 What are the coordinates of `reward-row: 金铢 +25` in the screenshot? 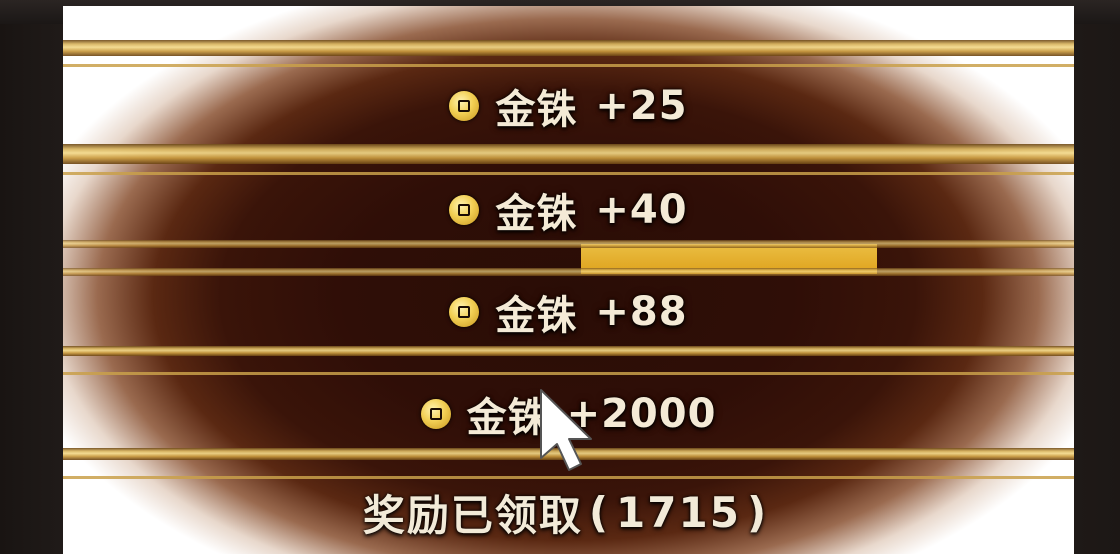 It's located at (568, 106).